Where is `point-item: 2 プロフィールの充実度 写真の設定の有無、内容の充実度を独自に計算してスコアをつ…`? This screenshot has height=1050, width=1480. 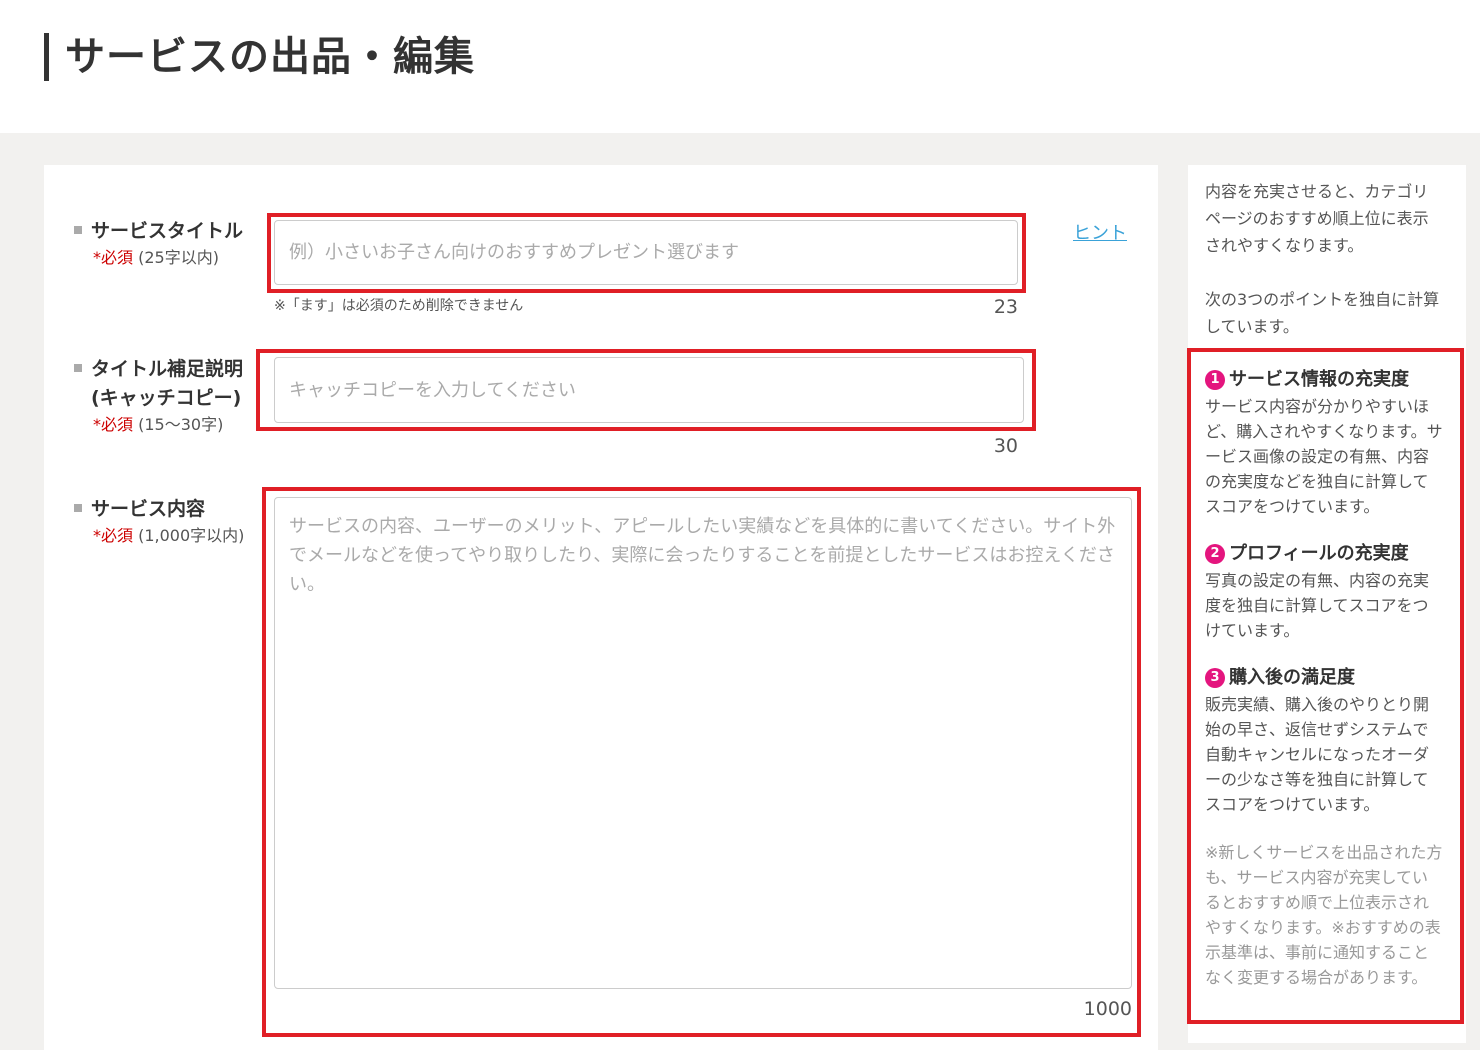 point-item: 2 プロフィールの充実度 写真の設定の有無、内容の充実度を独自に計算してスコアをつ… is located at coordinates (1324, 591).